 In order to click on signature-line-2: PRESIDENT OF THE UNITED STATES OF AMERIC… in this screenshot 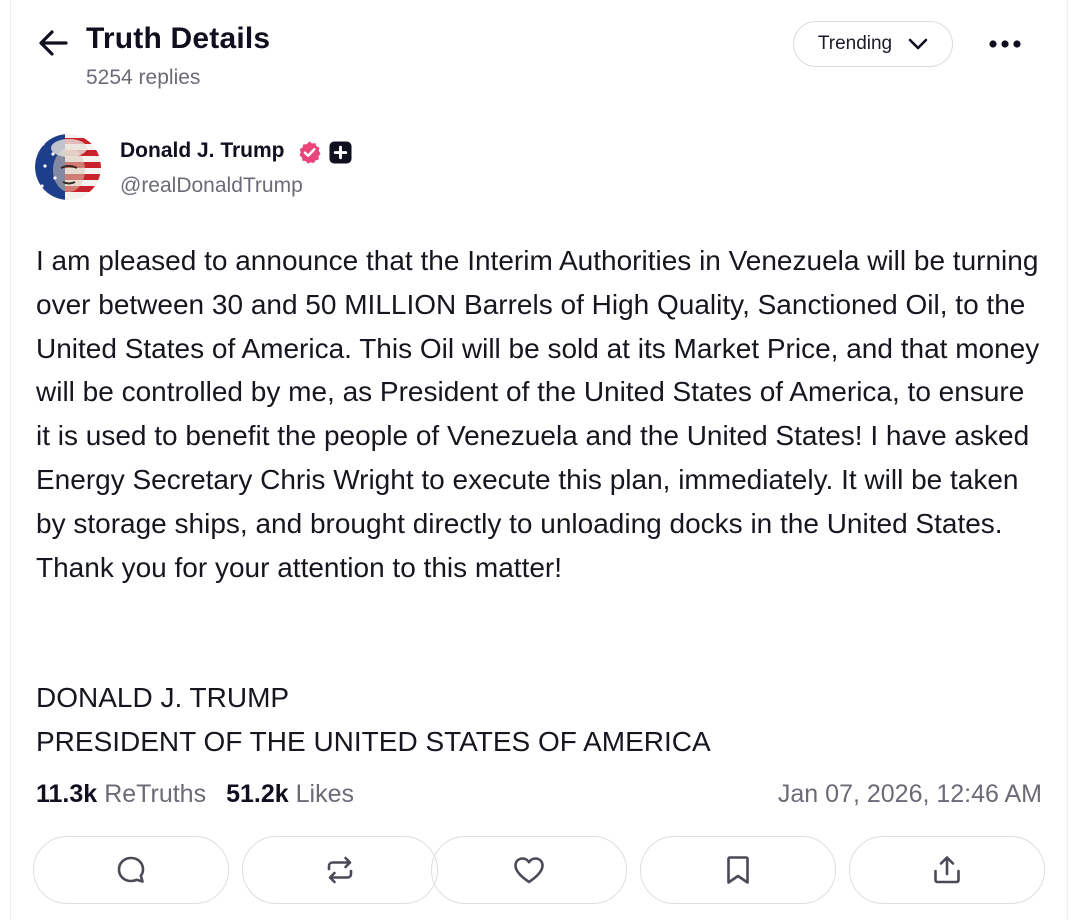, I will do `click(373, 741)`.